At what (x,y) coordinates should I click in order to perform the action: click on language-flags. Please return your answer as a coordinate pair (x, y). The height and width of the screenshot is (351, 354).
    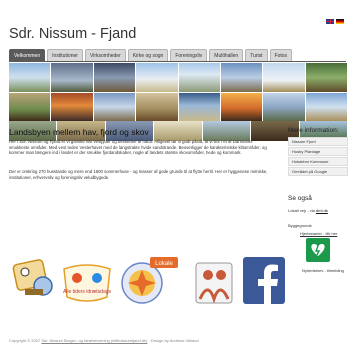
    Looking at the image, I should click on (335, 21).